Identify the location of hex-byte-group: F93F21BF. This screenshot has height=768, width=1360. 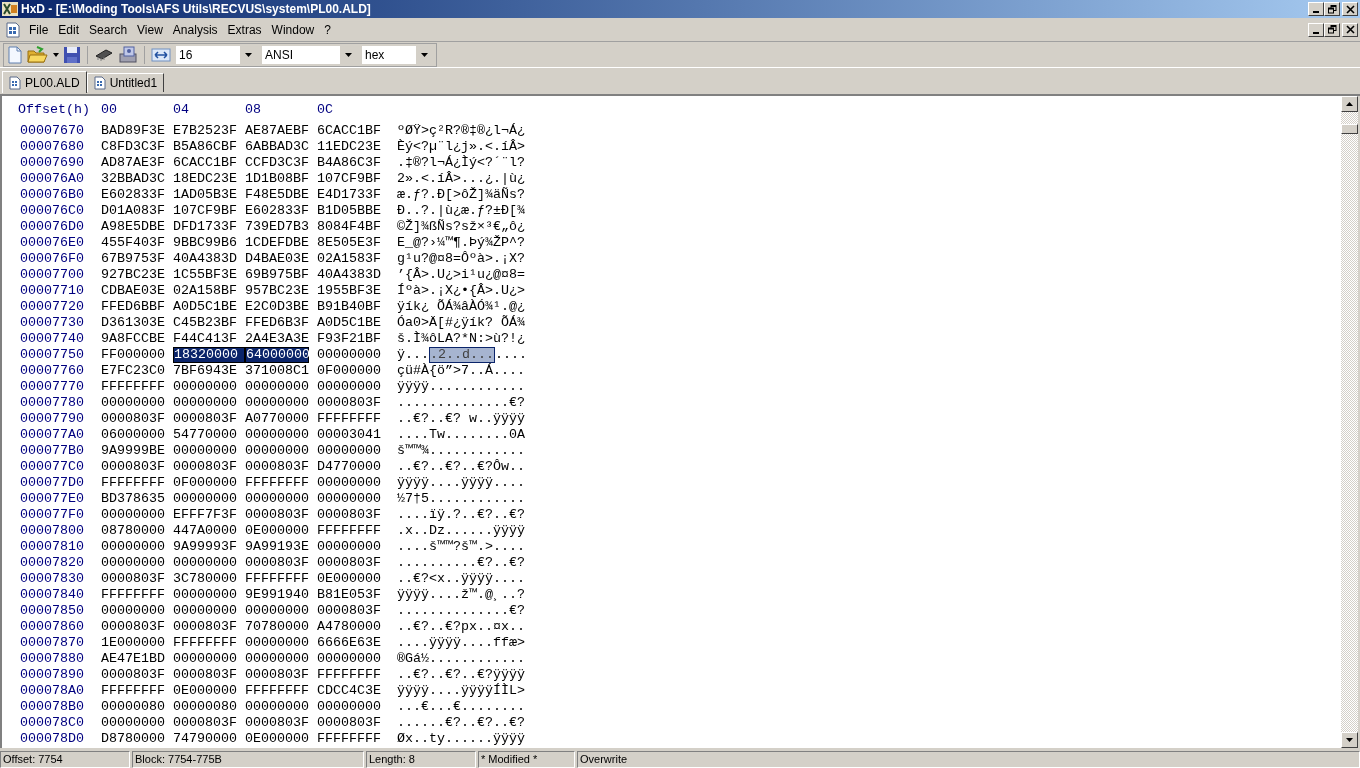
(349, 339).